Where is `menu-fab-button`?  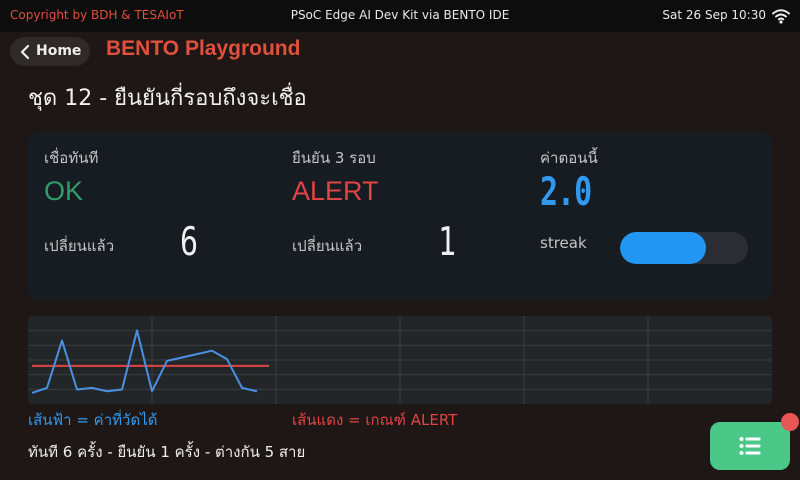 menu-fab-button is located at coordinates (750, 446).